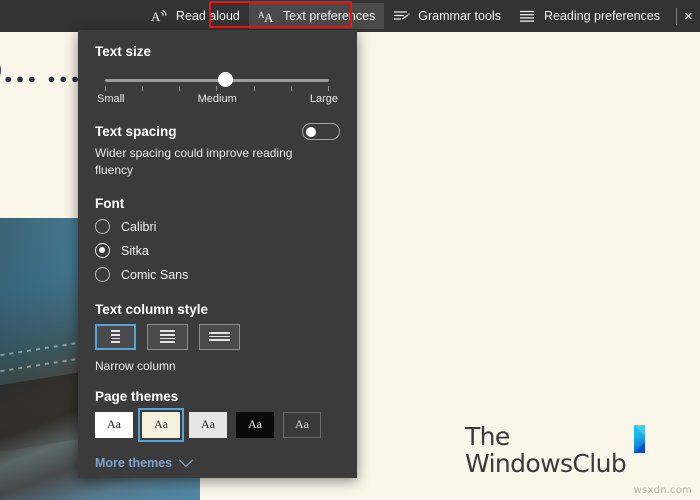 This screenshot has width=700, height=500. I want to click on theme-swatch-dark-gray: Aa, so click(302, 424).